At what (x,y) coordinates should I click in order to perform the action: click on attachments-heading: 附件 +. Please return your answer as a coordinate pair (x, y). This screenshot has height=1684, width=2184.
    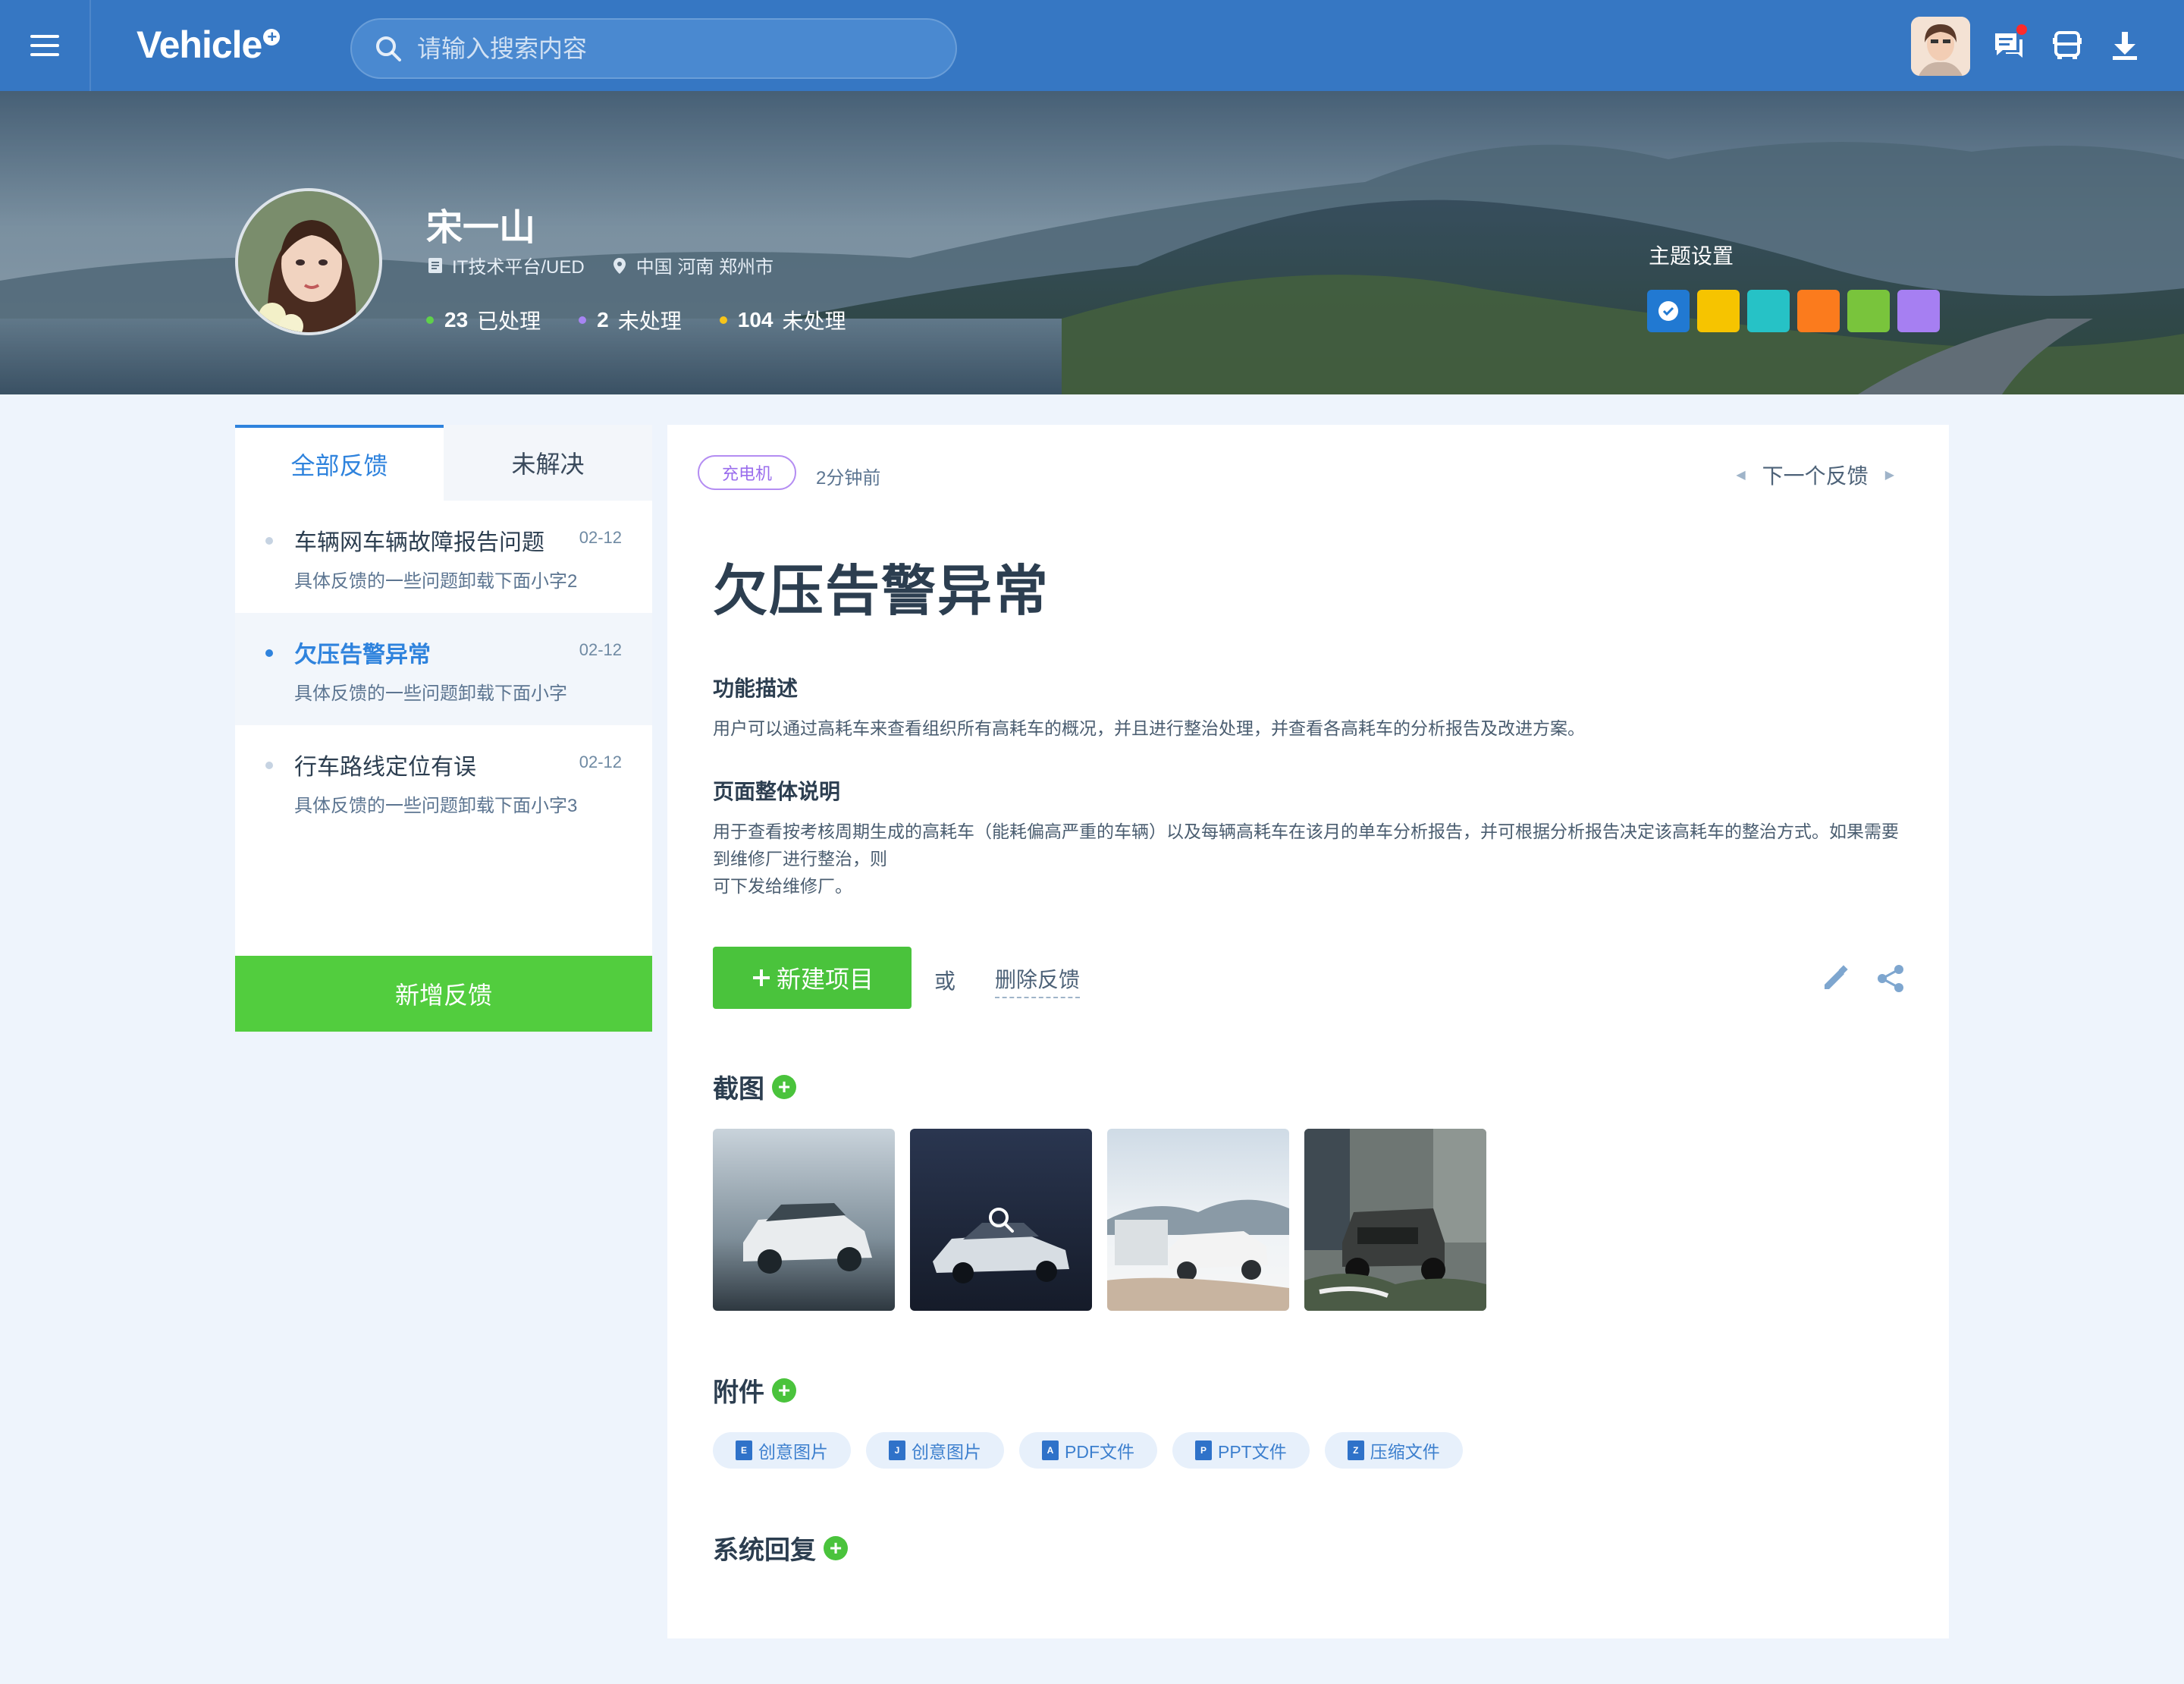
    Looking at the image, I should click on (754, 1390).